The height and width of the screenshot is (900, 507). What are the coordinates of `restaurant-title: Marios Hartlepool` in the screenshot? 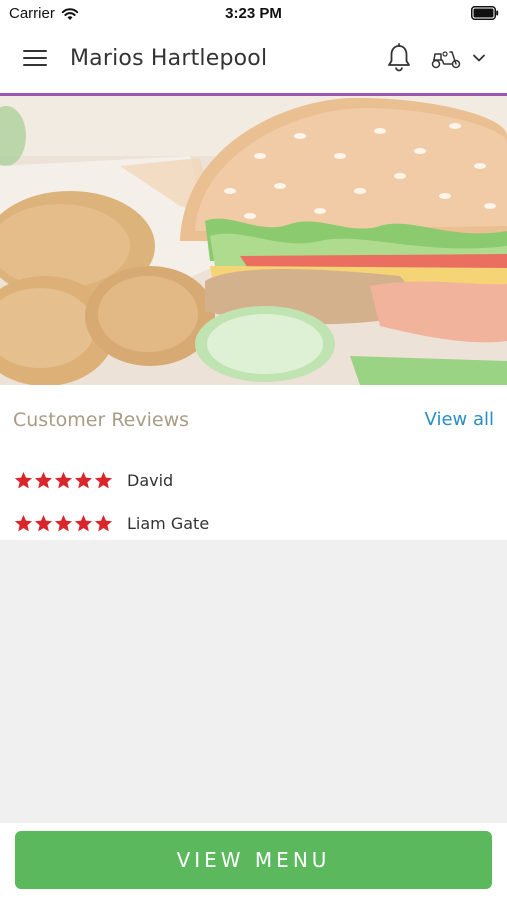 It's located at (169, 58).